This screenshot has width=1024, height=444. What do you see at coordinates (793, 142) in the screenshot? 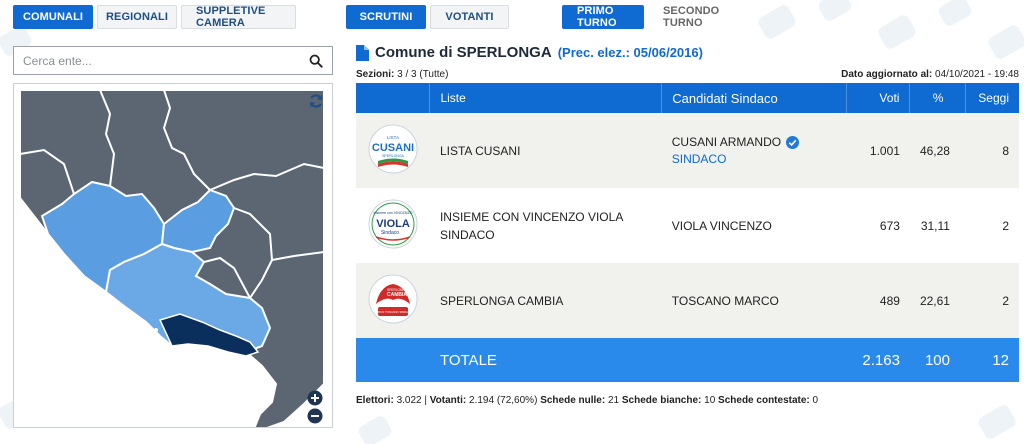
I see `elected-check-icon` at bounding box center [793, 142].